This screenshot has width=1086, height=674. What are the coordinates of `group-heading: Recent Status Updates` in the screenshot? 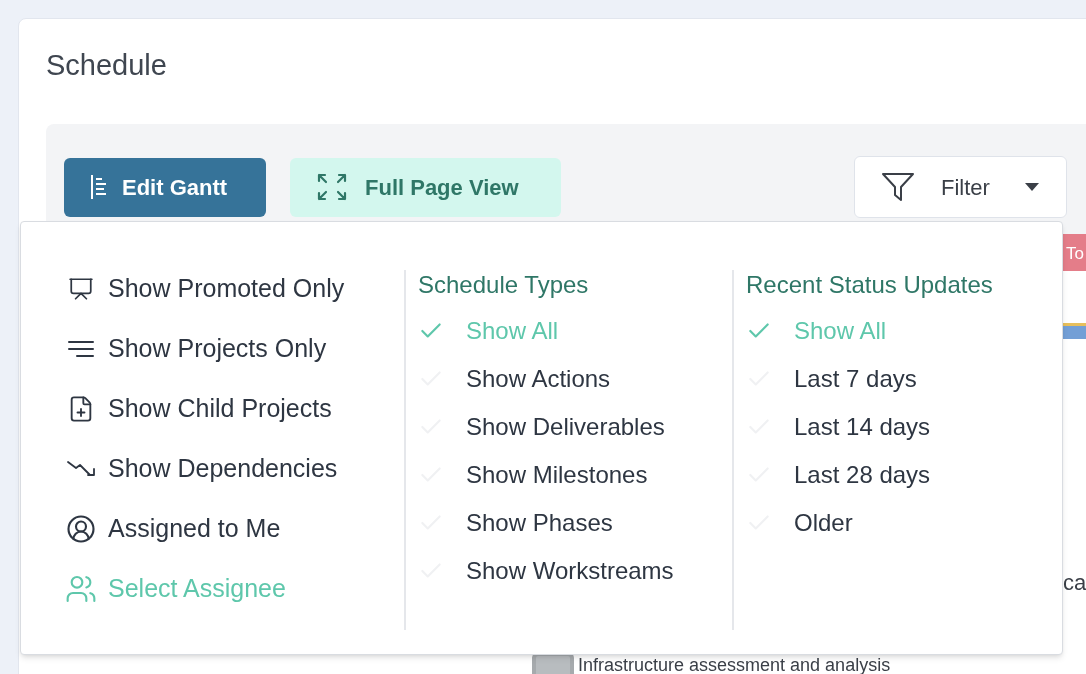 It's located at (870, 285).